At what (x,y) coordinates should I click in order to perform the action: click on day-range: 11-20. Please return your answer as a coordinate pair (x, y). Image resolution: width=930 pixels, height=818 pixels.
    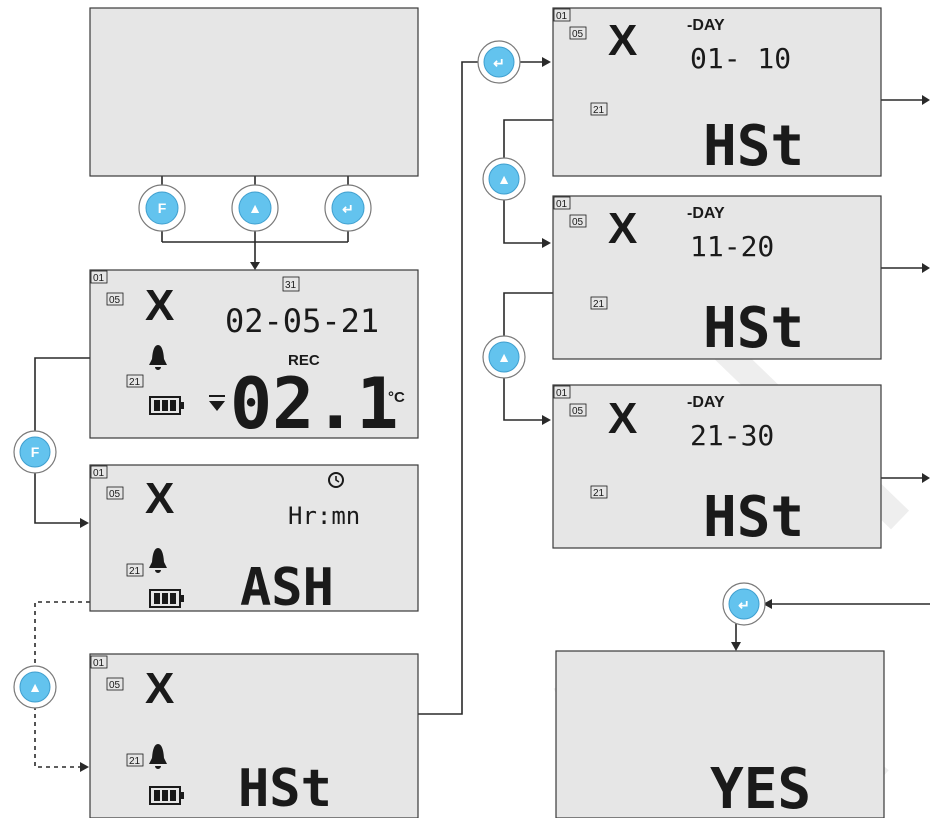
    Looking at the image, I should click on (732, 246).